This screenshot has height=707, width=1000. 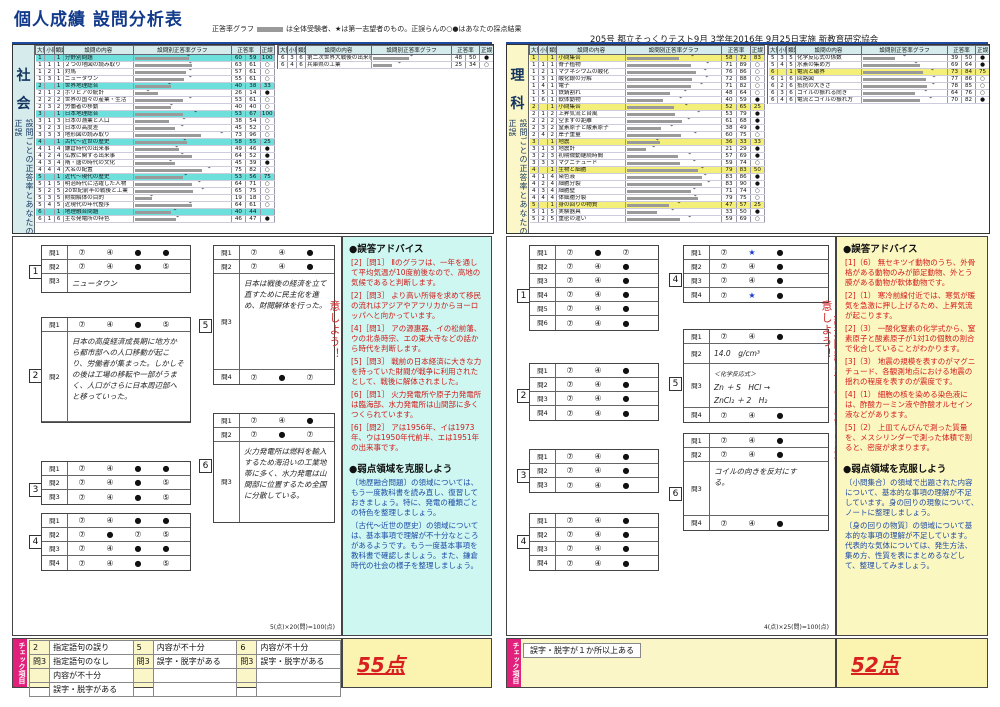 What do you see at coordinates (155, 149) in the screenshot?
I see `table-row: 4 1 4 鎌倉時代の出来事 * 49 46 ●` at bounding box center [155, 149].